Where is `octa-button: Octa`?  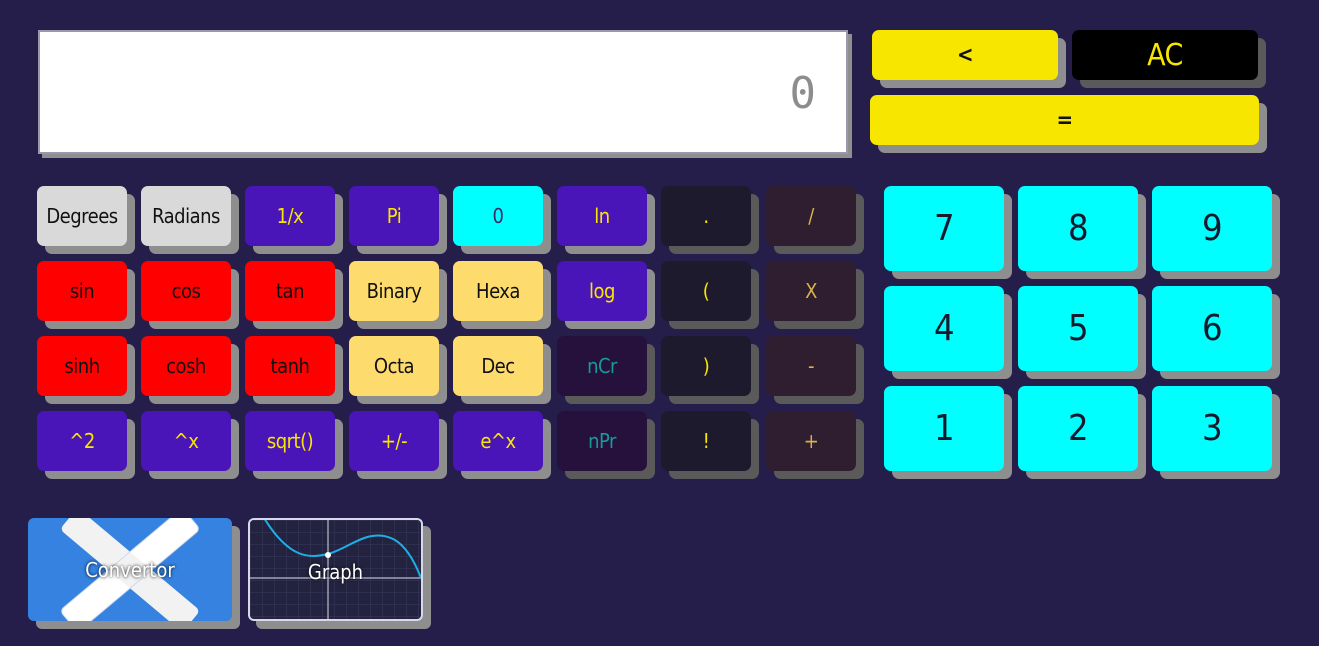 octa-button: Octa is located at coordinates (394, 366).